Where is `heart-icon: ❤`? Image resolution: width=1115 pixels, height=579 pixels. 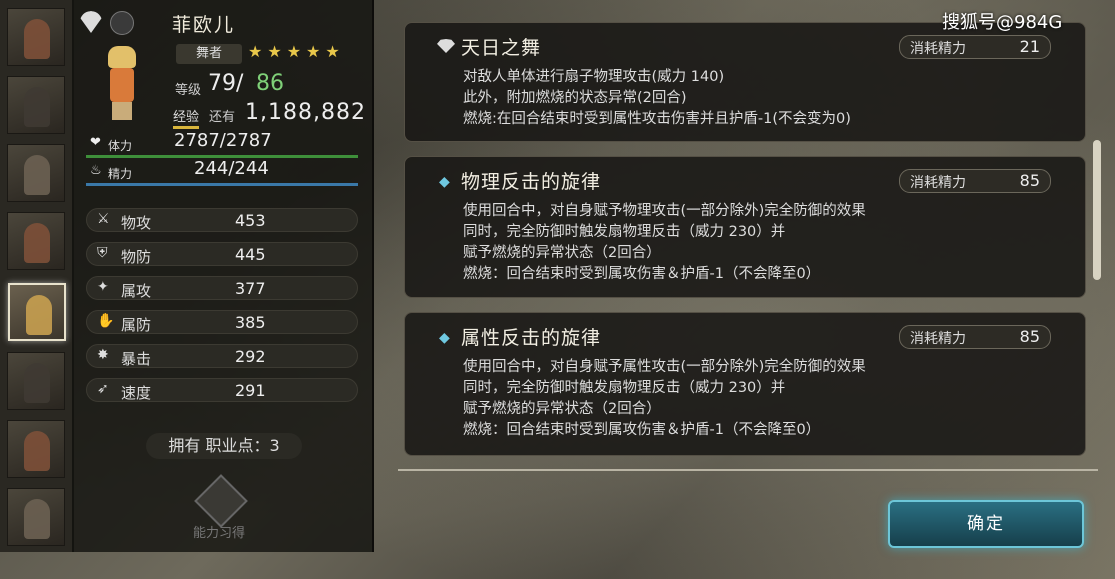
heart-icon: ❤ is located at coordinates (95, 142).